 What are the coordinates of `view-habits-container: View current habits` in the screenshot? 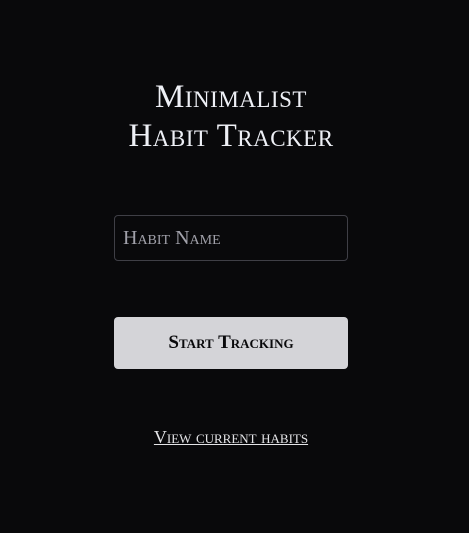 It's located at (231, 437).